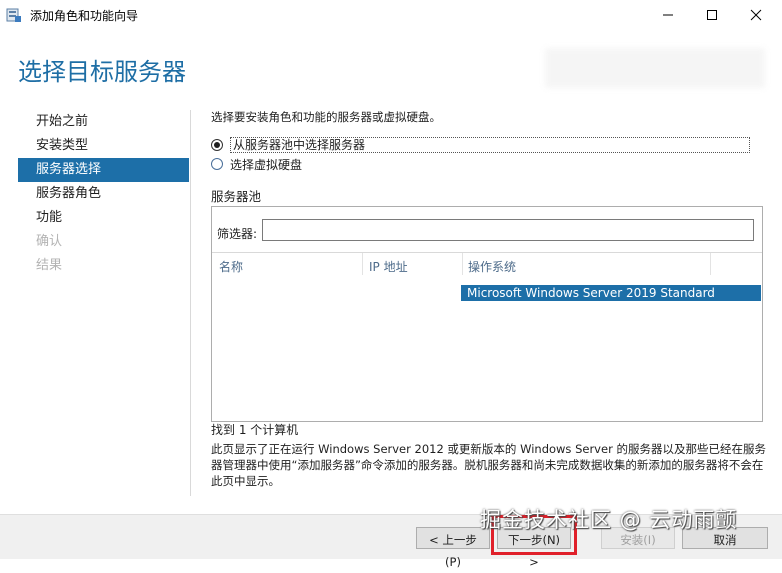  What do you see at coordinates (217, 164) in the screenshot?
I see `radio-unchecked-icon` at bounding box center [217, 164].